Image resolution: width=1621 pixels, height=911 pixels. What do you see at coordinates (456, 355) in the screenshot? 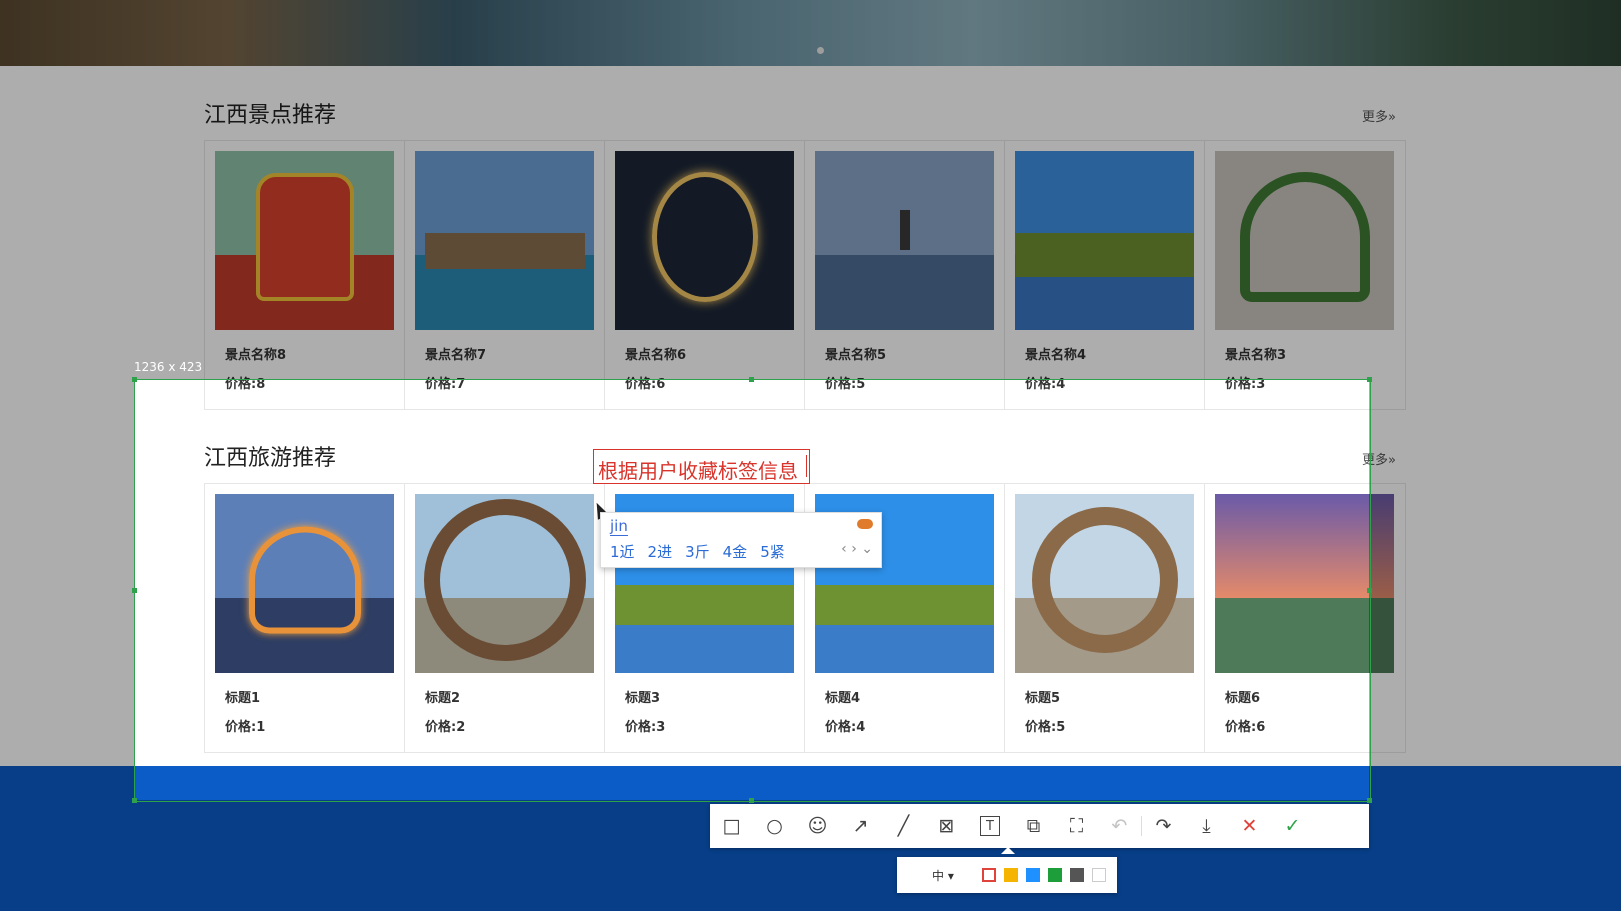
I see `card-title: 景点名称7` at bounding box center [456, 355].